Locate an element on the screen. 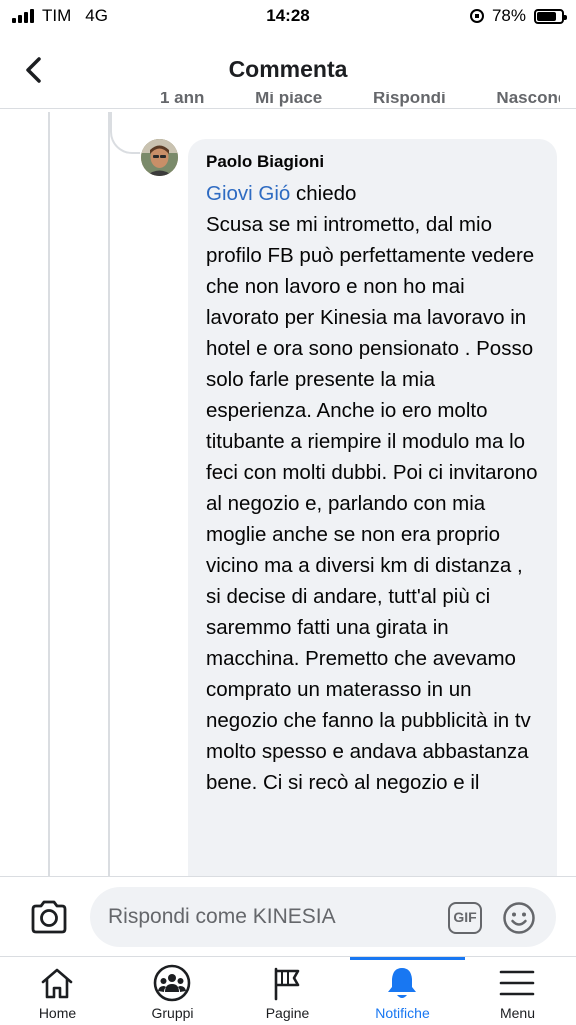 Image resolution: width=576 pixels, height=1025 pixels. comment-author: Paolo Biagioni is located at coordinates (372, 162).